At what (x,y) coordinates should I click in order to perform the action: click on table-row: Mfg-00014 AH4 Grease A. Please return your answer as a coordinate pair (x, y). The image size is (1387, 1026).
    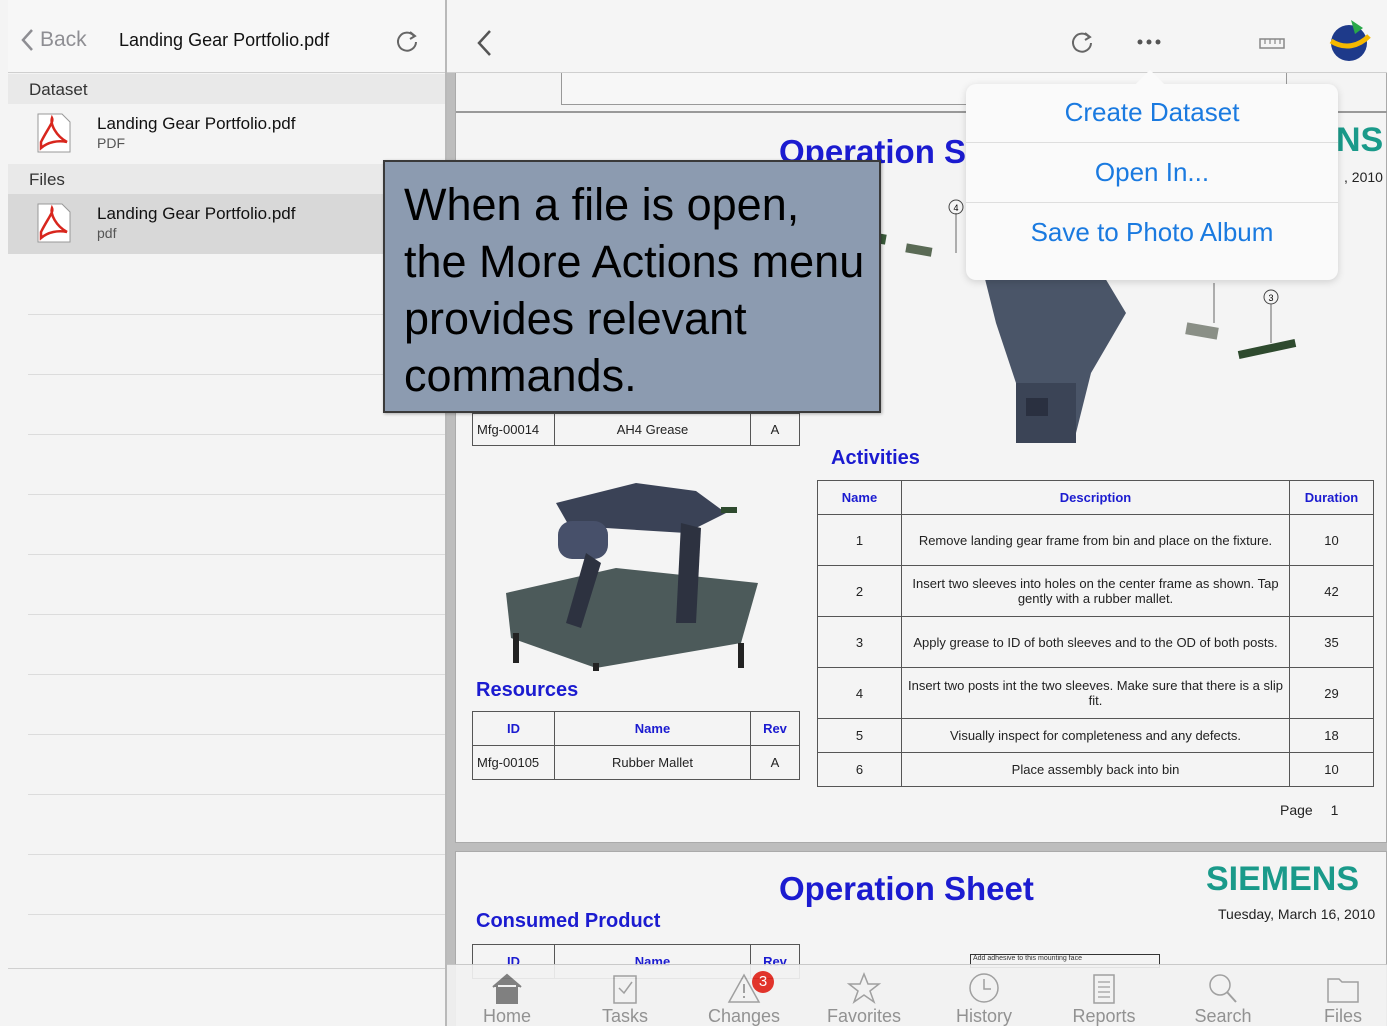
    Looking at the image, I should click on (636, 429).